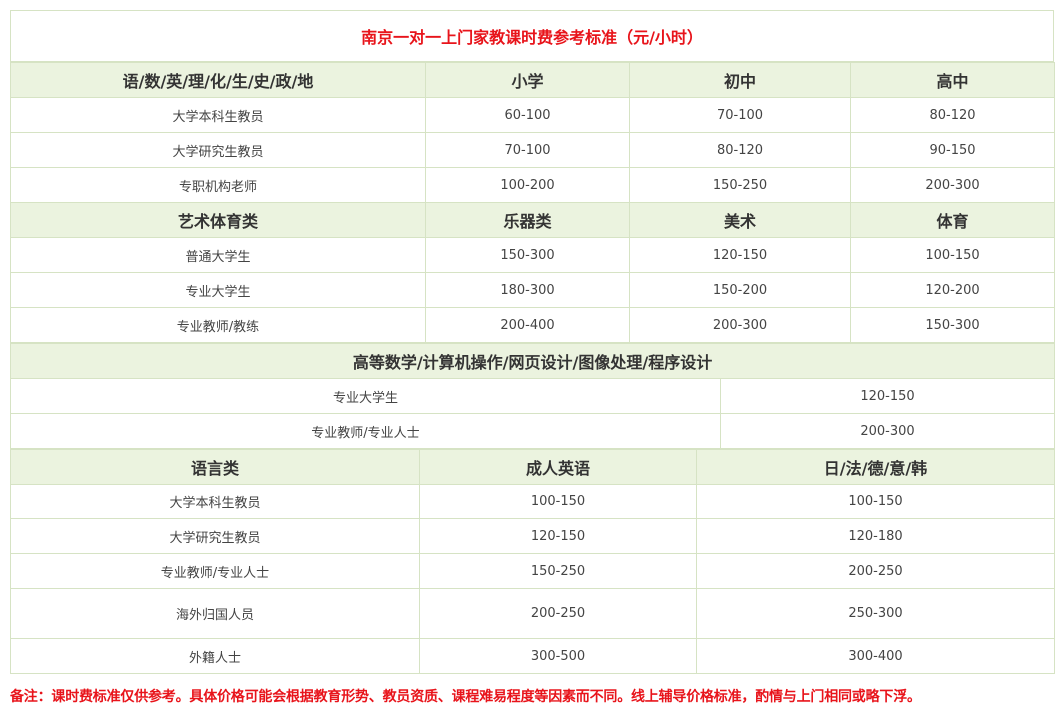 This screenshot has height=721, width=1064. Describe the element at coordinates (875, 467) in the screenshot. I see `header-cell: 日/法/德/意/韩` at that location.